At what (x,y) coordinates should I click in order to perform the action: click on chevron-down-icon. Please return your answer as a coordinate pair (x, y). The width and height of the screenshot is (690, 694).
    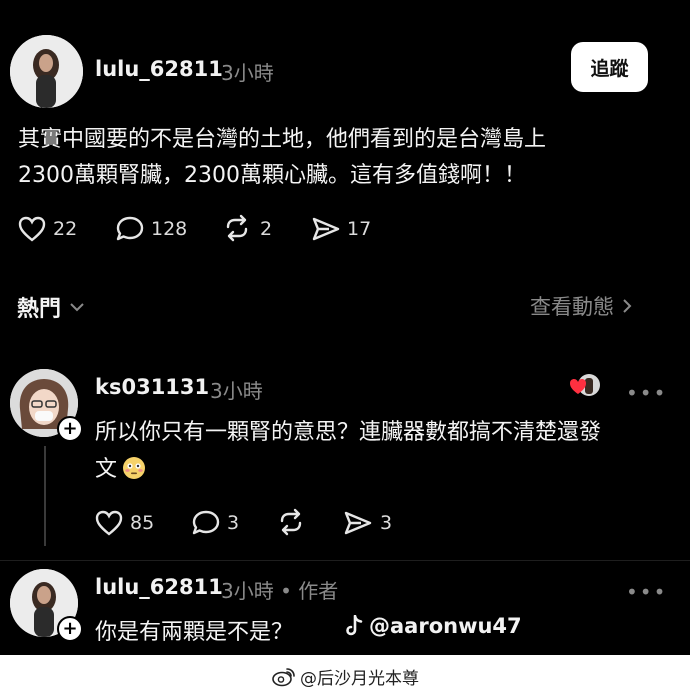
    Looking at the image, I should click on (77, 307).